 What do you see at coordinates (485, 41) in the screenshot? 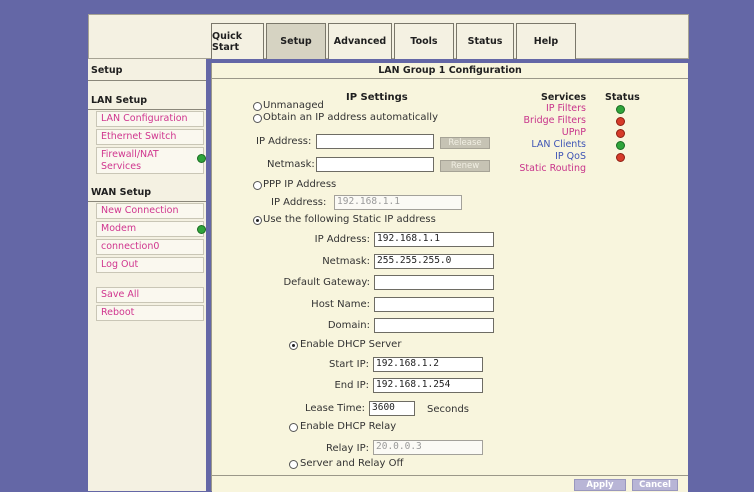
I see `tab-status: Status` at bounding box center [485, 41].